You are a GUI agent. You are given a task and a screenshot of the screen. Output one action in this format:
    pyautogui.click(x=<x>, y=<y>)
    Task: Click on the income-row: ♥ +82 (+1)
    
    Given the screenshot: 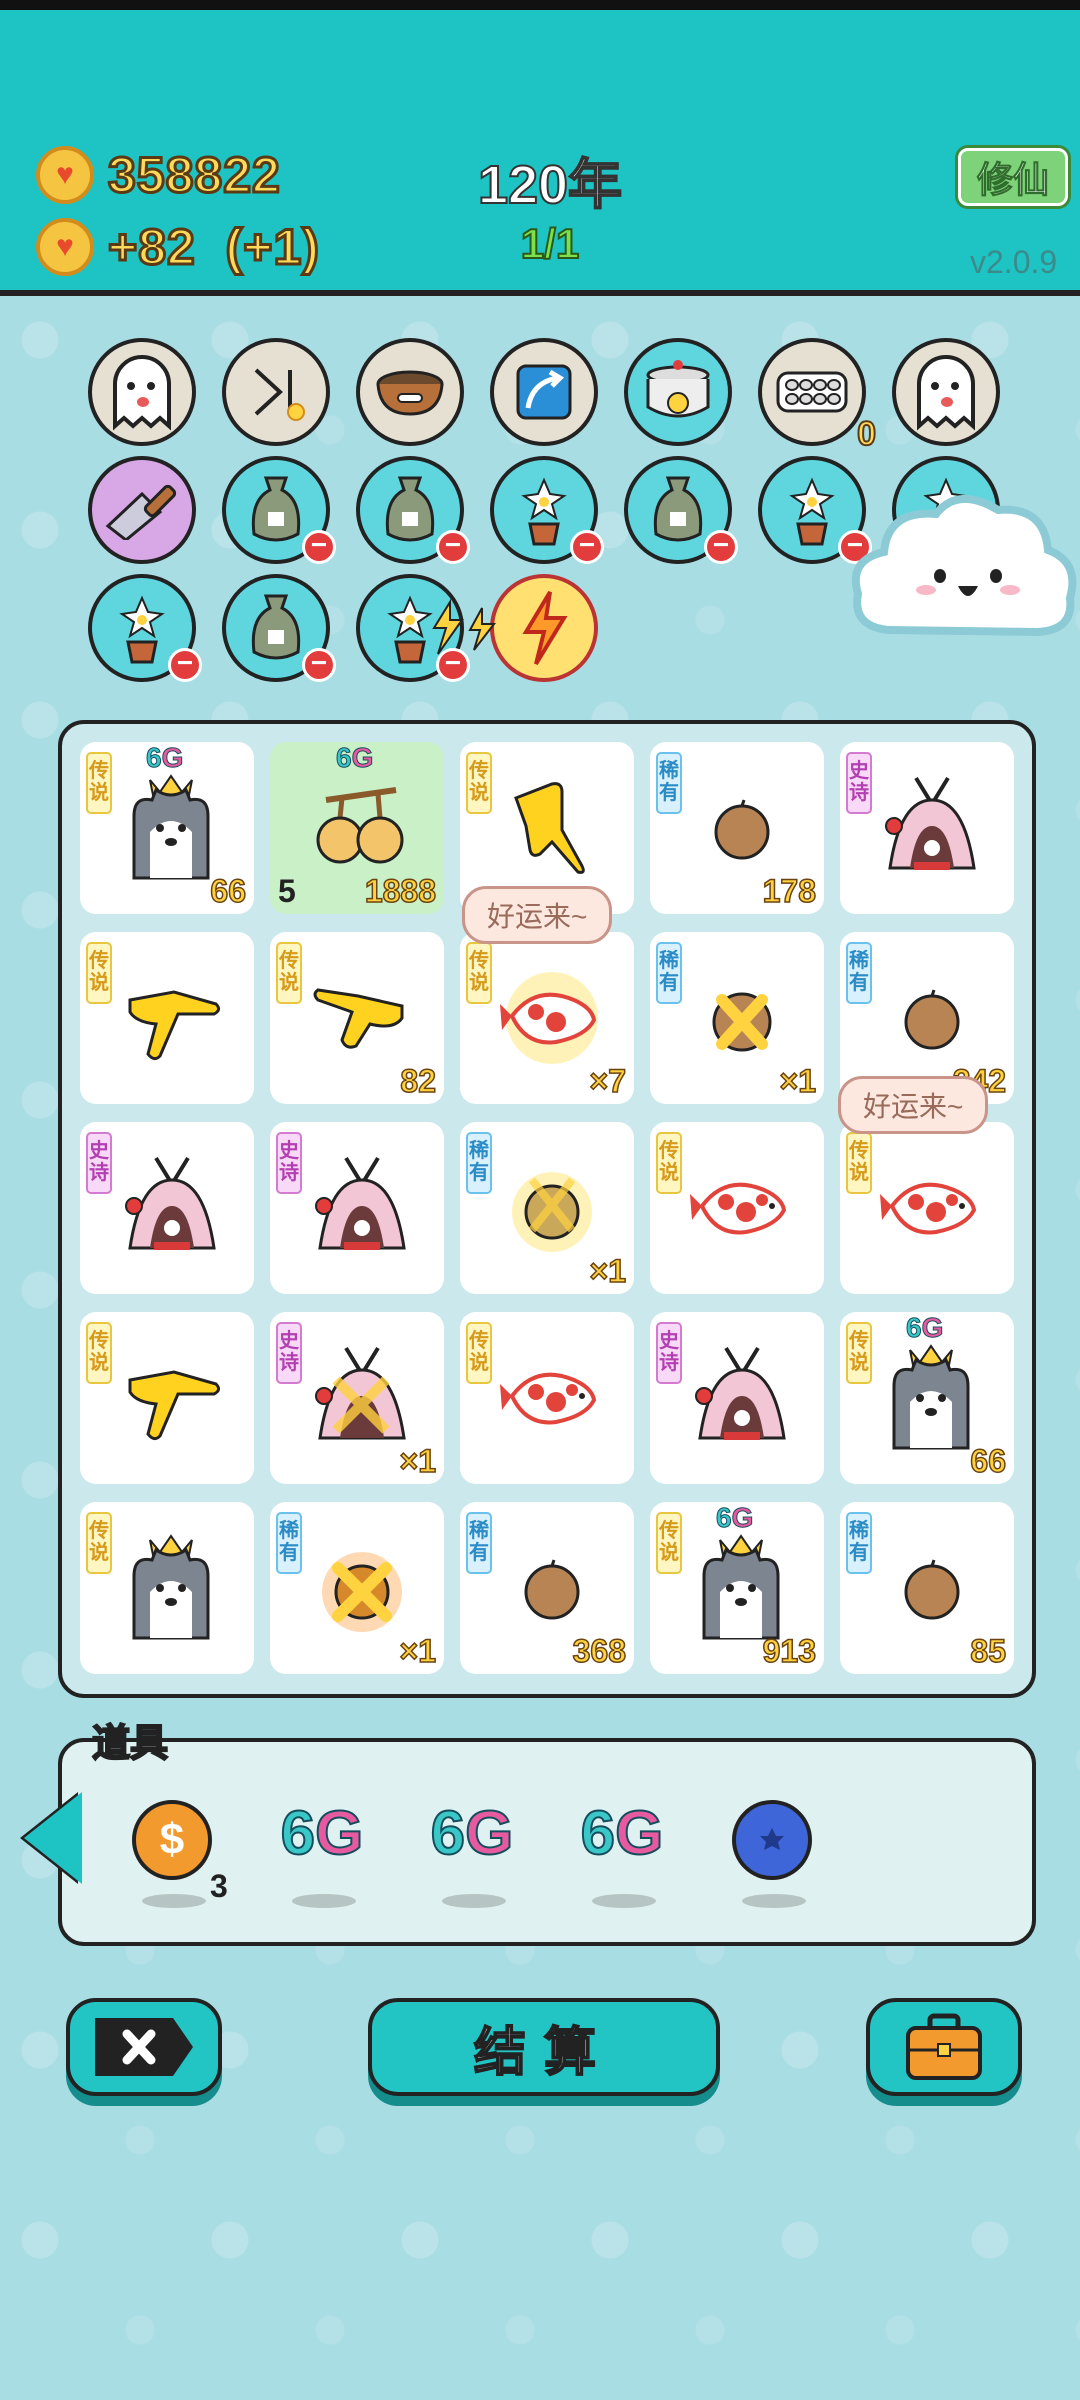 What is the action you would take?
    pyautogui.click(x=178, y=247)
    